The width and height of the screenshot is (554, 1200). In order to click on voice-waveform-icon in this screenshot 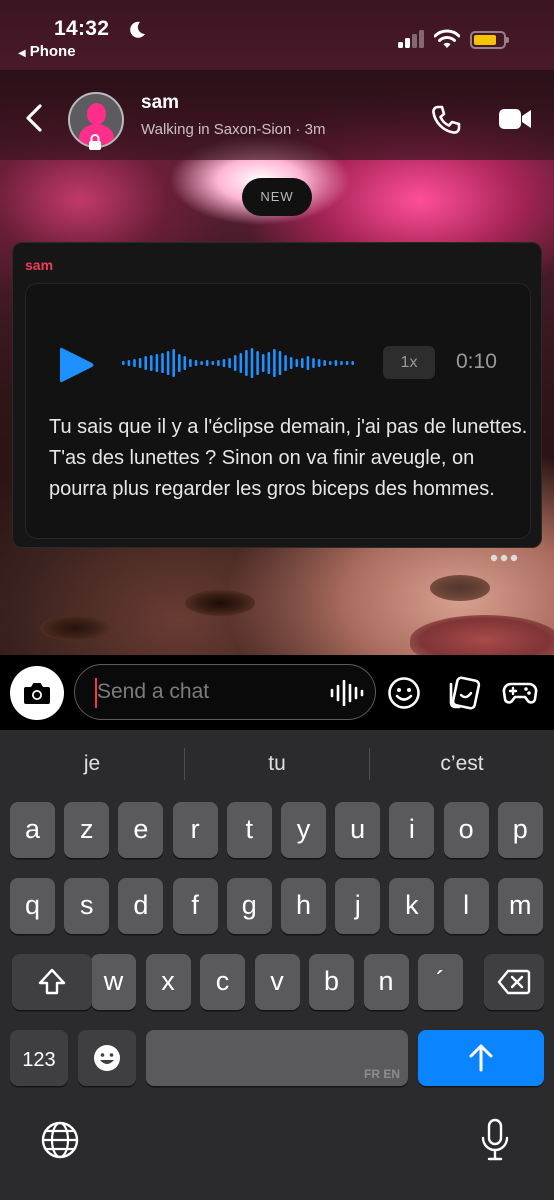, I will do `click(347, 693)`.